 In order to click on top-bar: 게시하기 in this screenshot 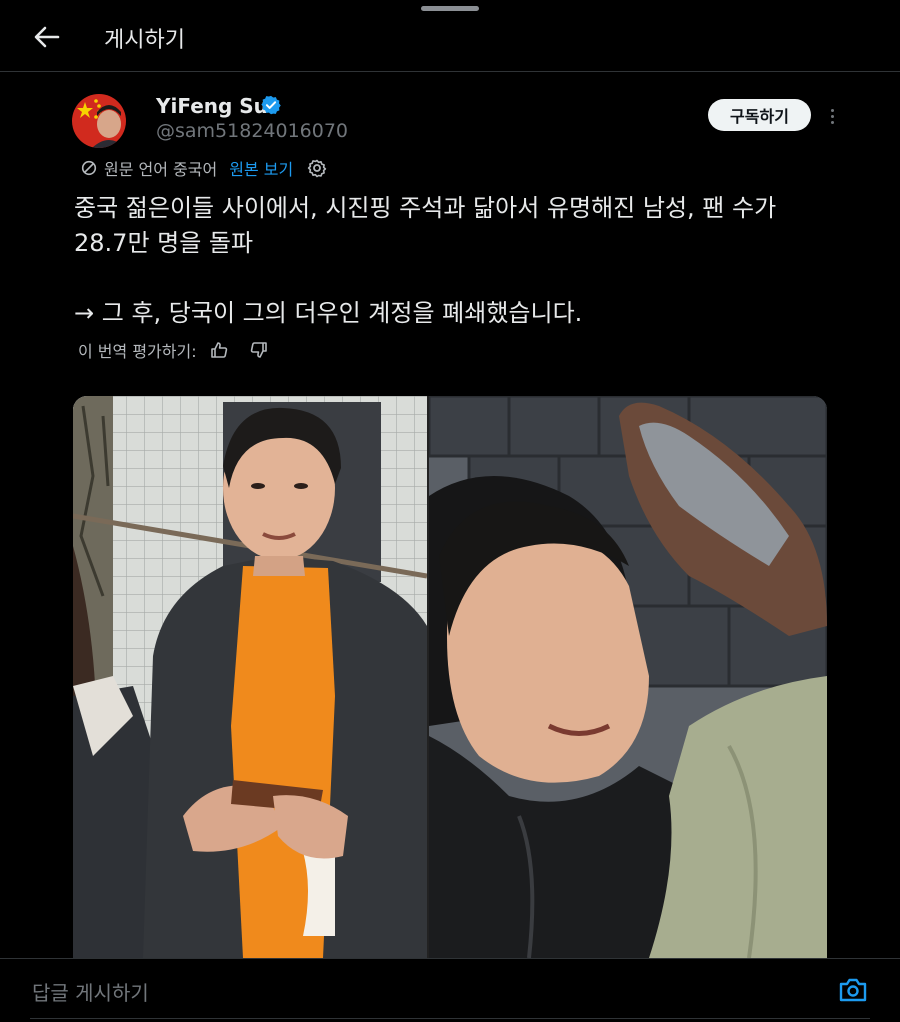, I will do `click(450, 36)`.